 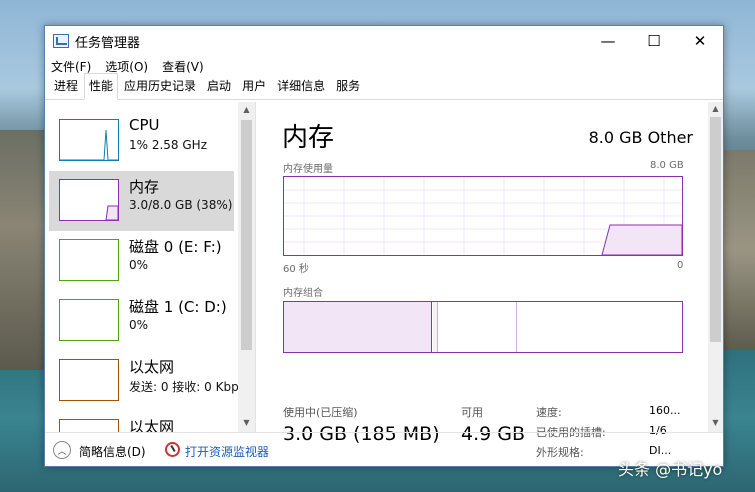 What do you see at coordinates (516, 327) in the screenshot?
I see `composition-standby-divider` at bounding box center [516, 327].